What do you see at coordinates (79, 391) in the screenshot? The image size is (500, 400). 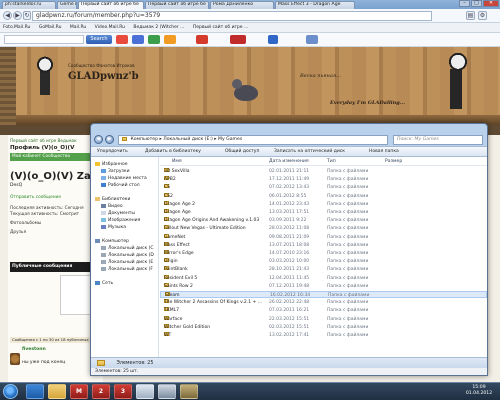 I see `m-app-taskbar-icon: M` at bounding box center [79, 391].